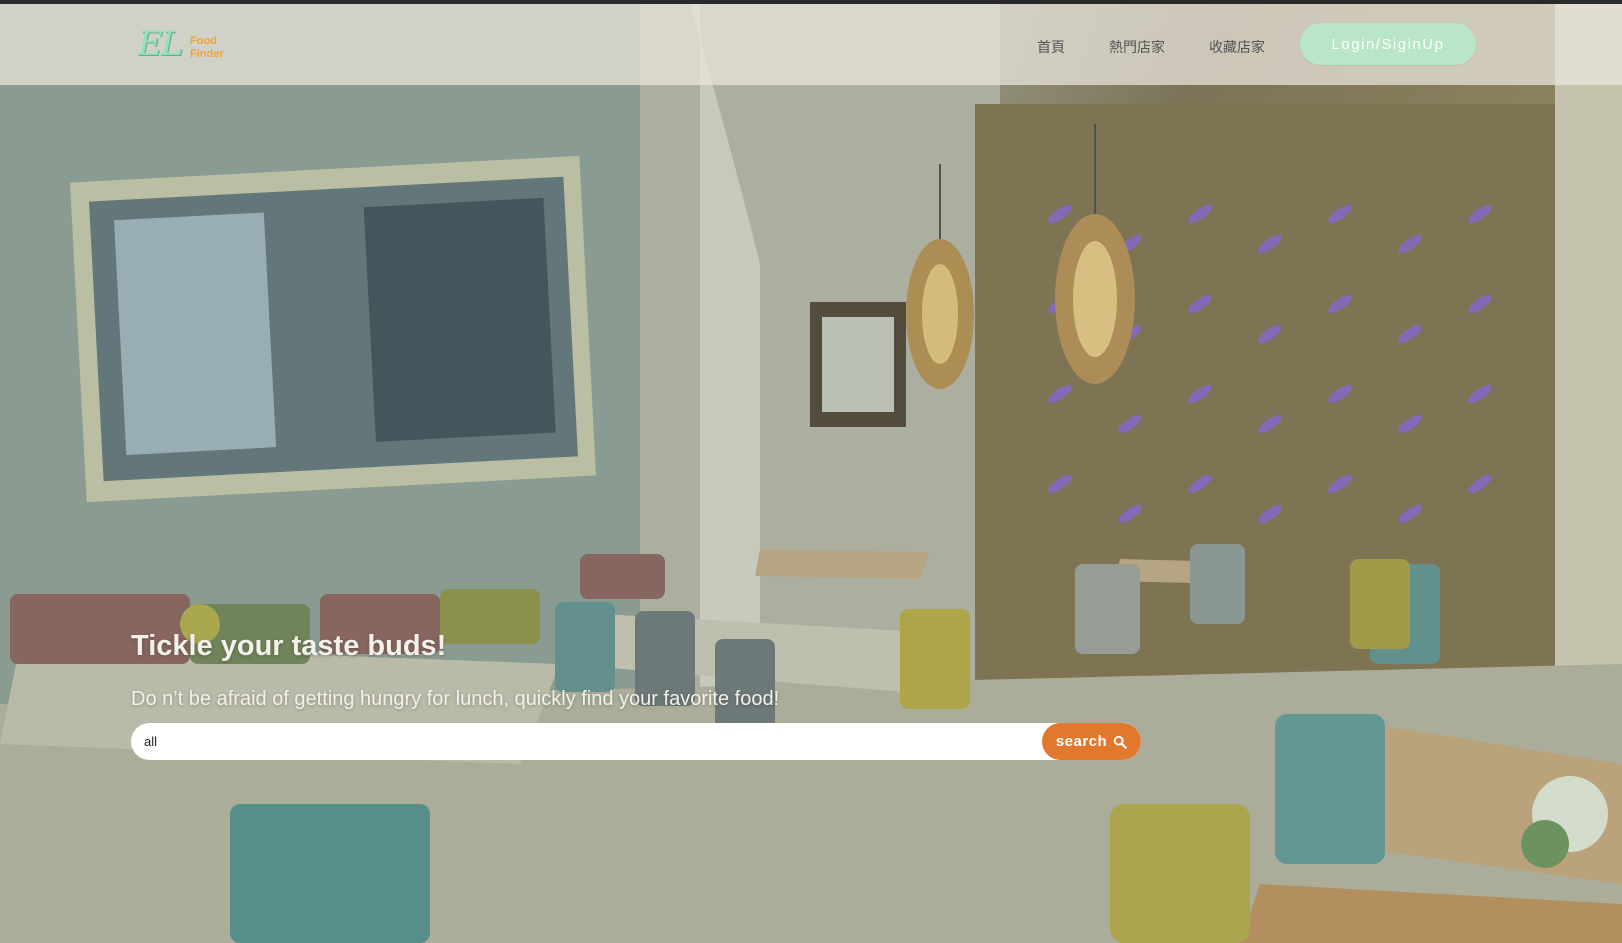 The width and height of the screenshot is (1622, 943). Describe the element at coordinates (591, 741) in the screenshot. I see `search-input` at that location.